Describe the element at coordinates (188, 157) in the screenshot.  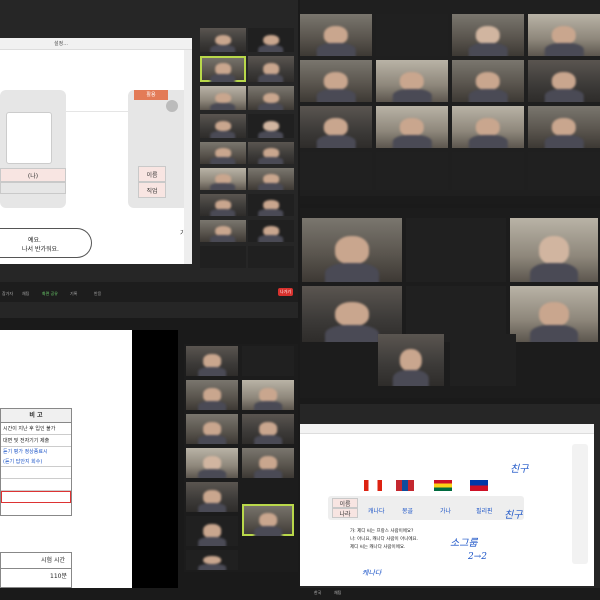
I see `scrollbar` at that location.